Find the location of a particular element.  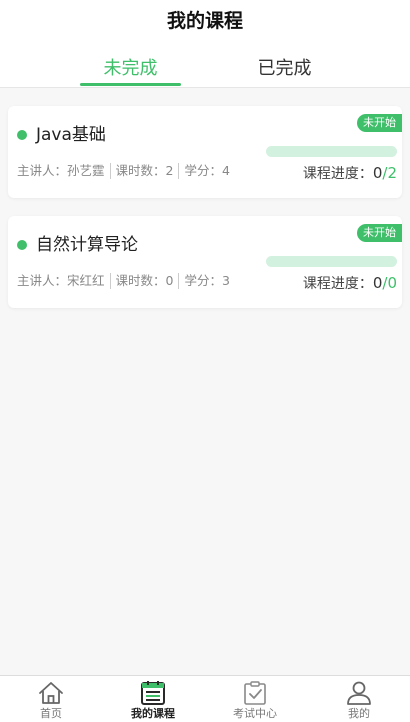

tab-incomplete: 未完成 is located at coordinates (130, 69).